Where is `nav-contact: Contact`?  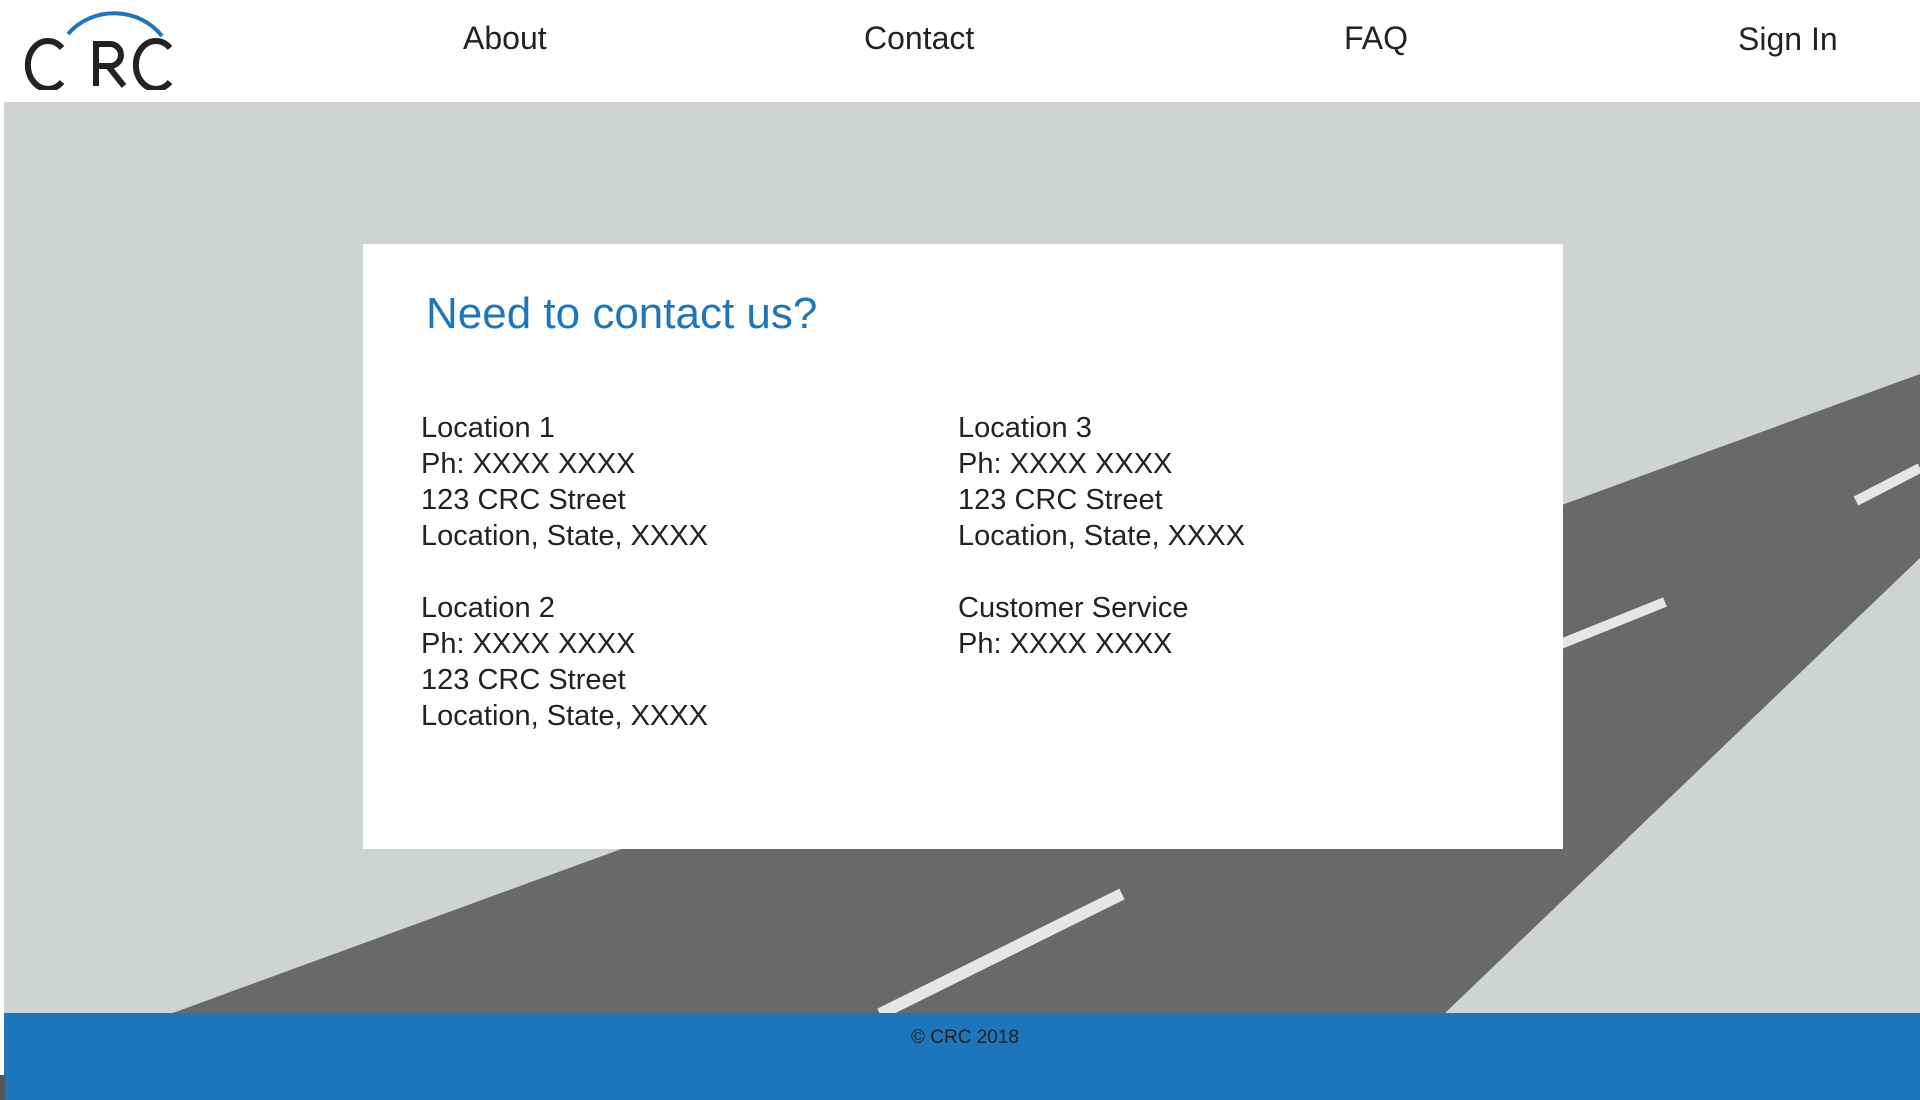 nav-contact: Contact is located at coordinates (919, 38).